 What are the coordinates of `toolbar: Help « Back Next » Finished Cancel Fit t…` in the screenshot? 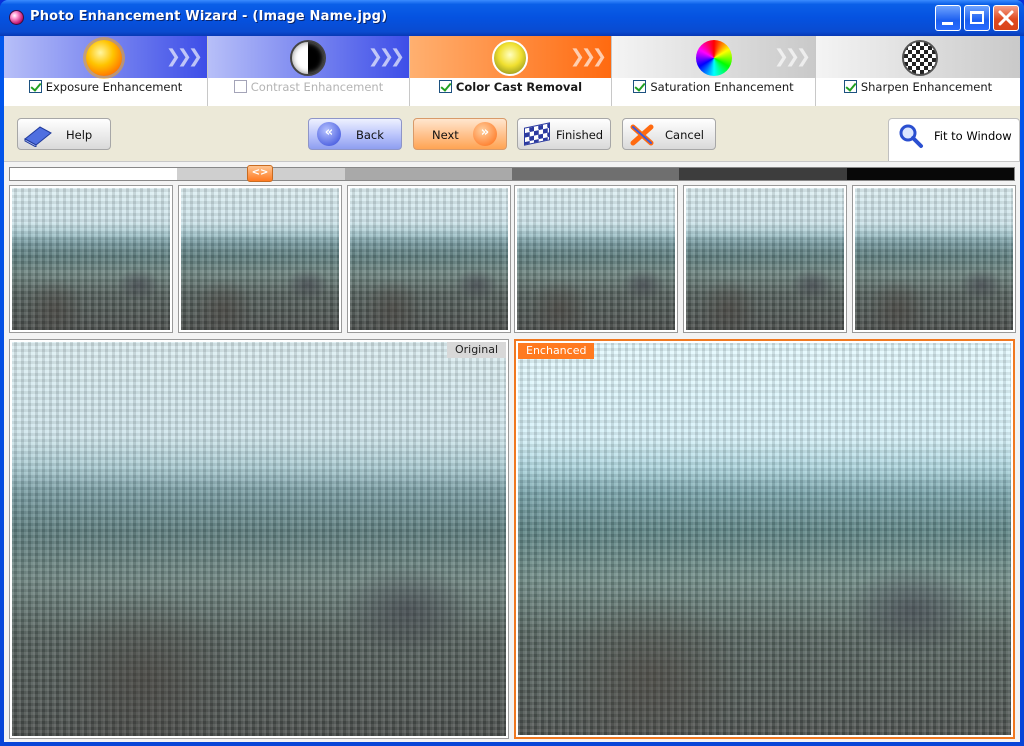 It's located at (512, 134).